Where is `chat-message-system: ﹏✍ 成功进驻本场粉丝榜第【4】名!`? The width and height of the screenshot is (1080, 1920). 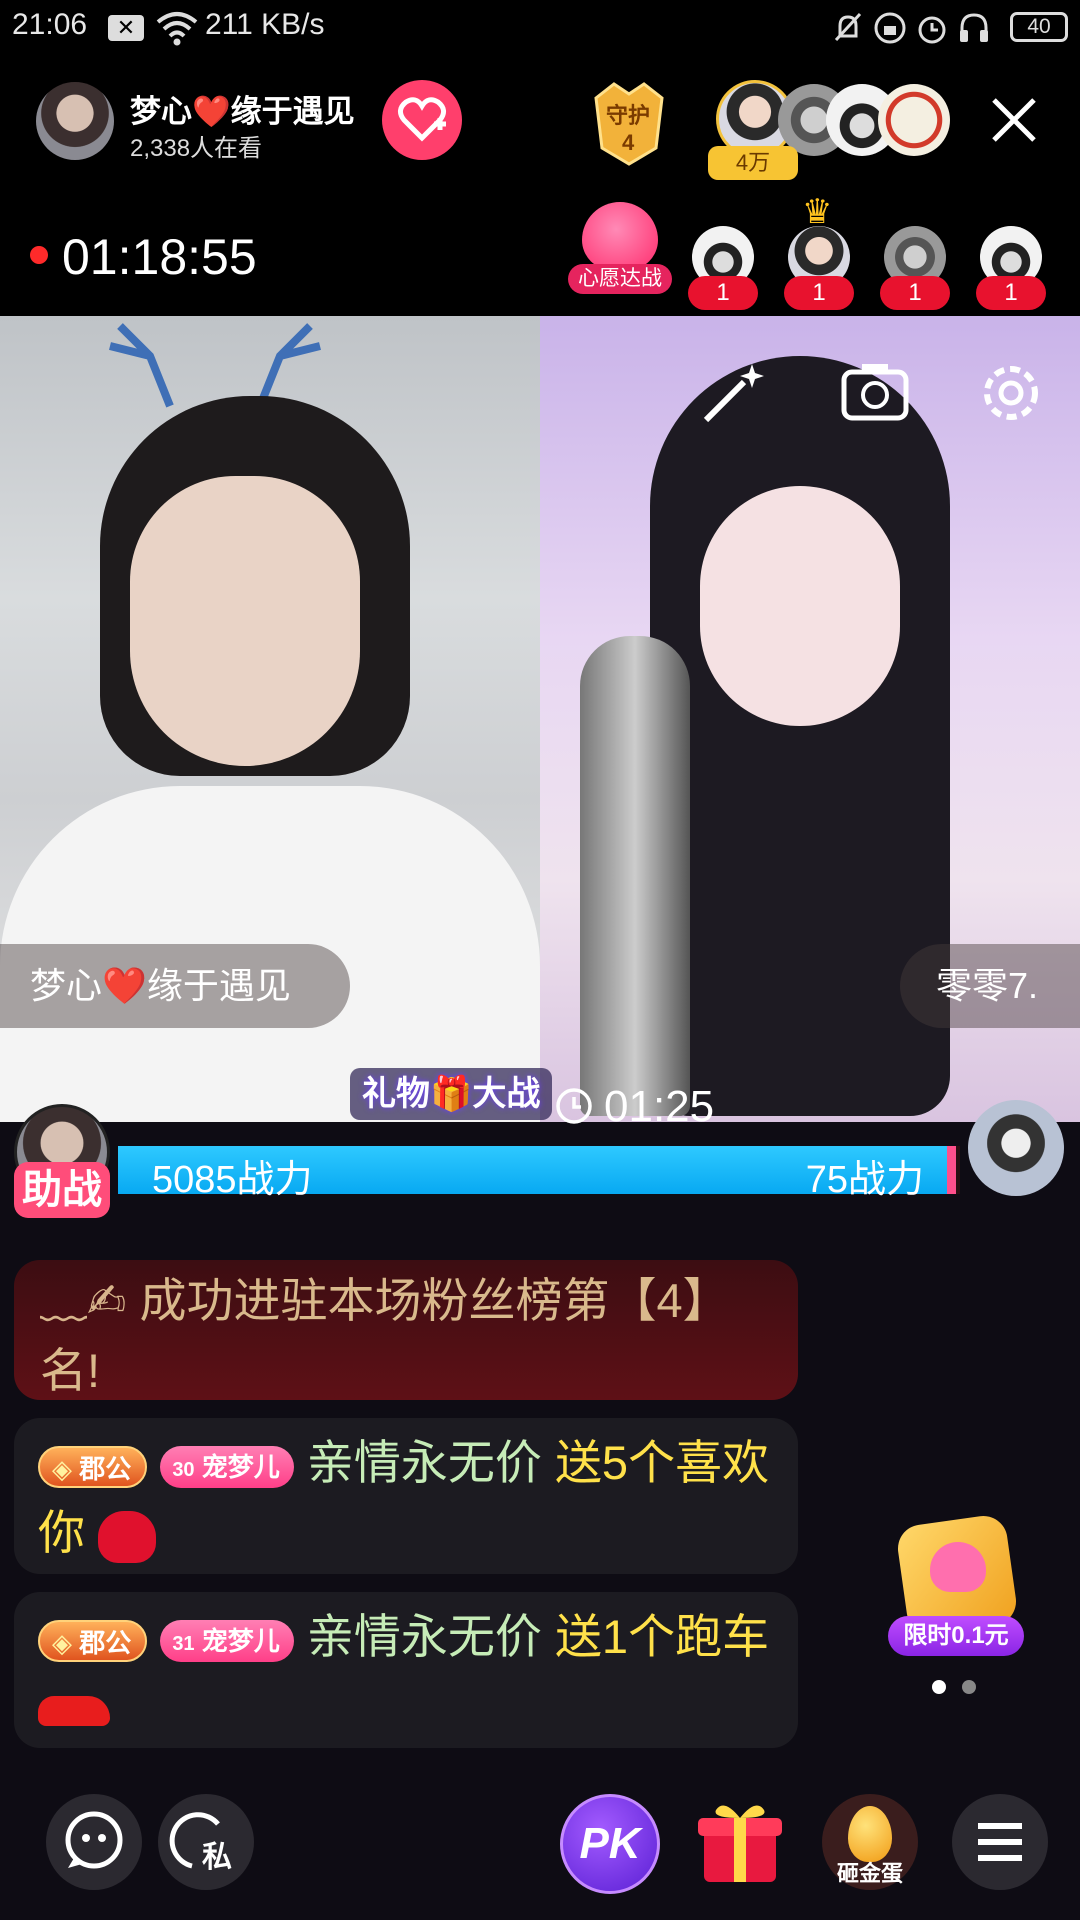
chat-message-system: ﹏✍ 成功进驻本场粉丝榜第【4】名! is located at coordinates (406, 1330).